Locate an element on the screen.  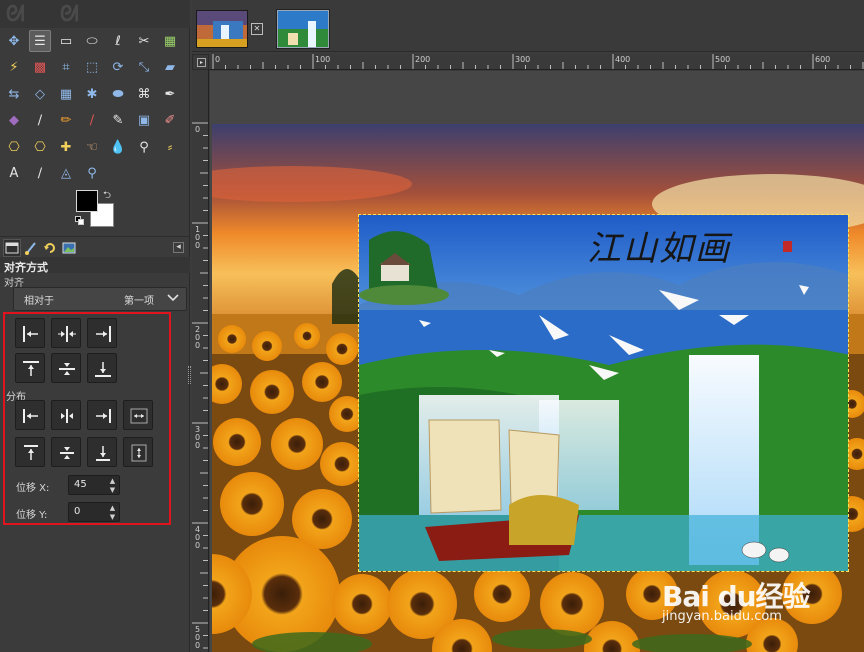
align-left-edge-button is located at coordinates (30, 333).